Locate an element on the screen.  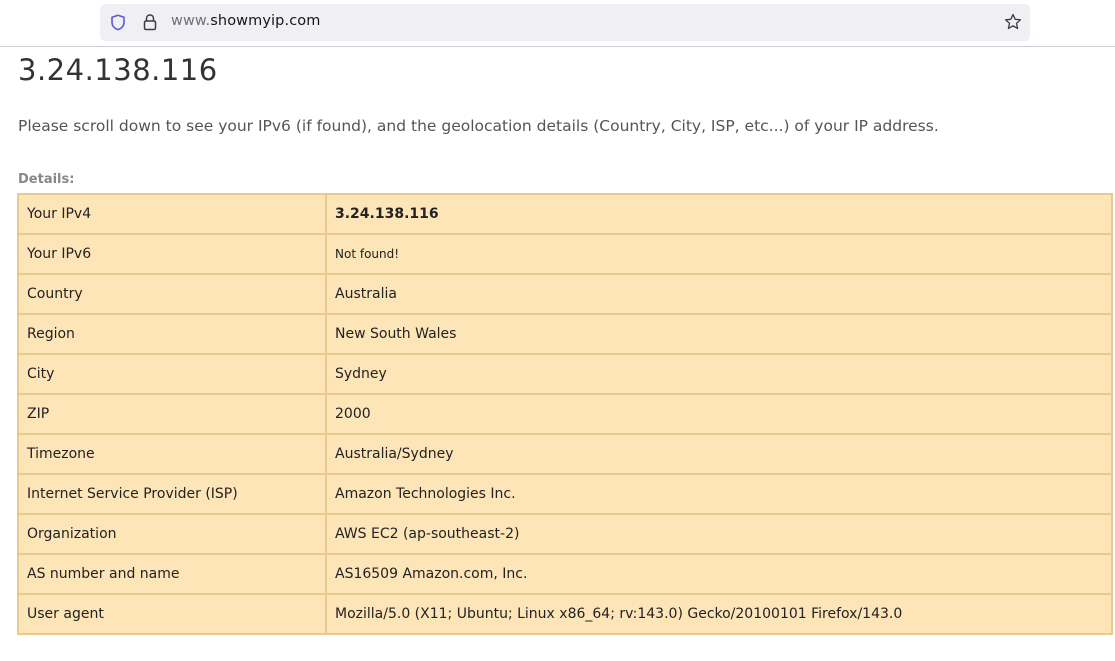
row-value: 2000 is located at coordinates (719, 414).